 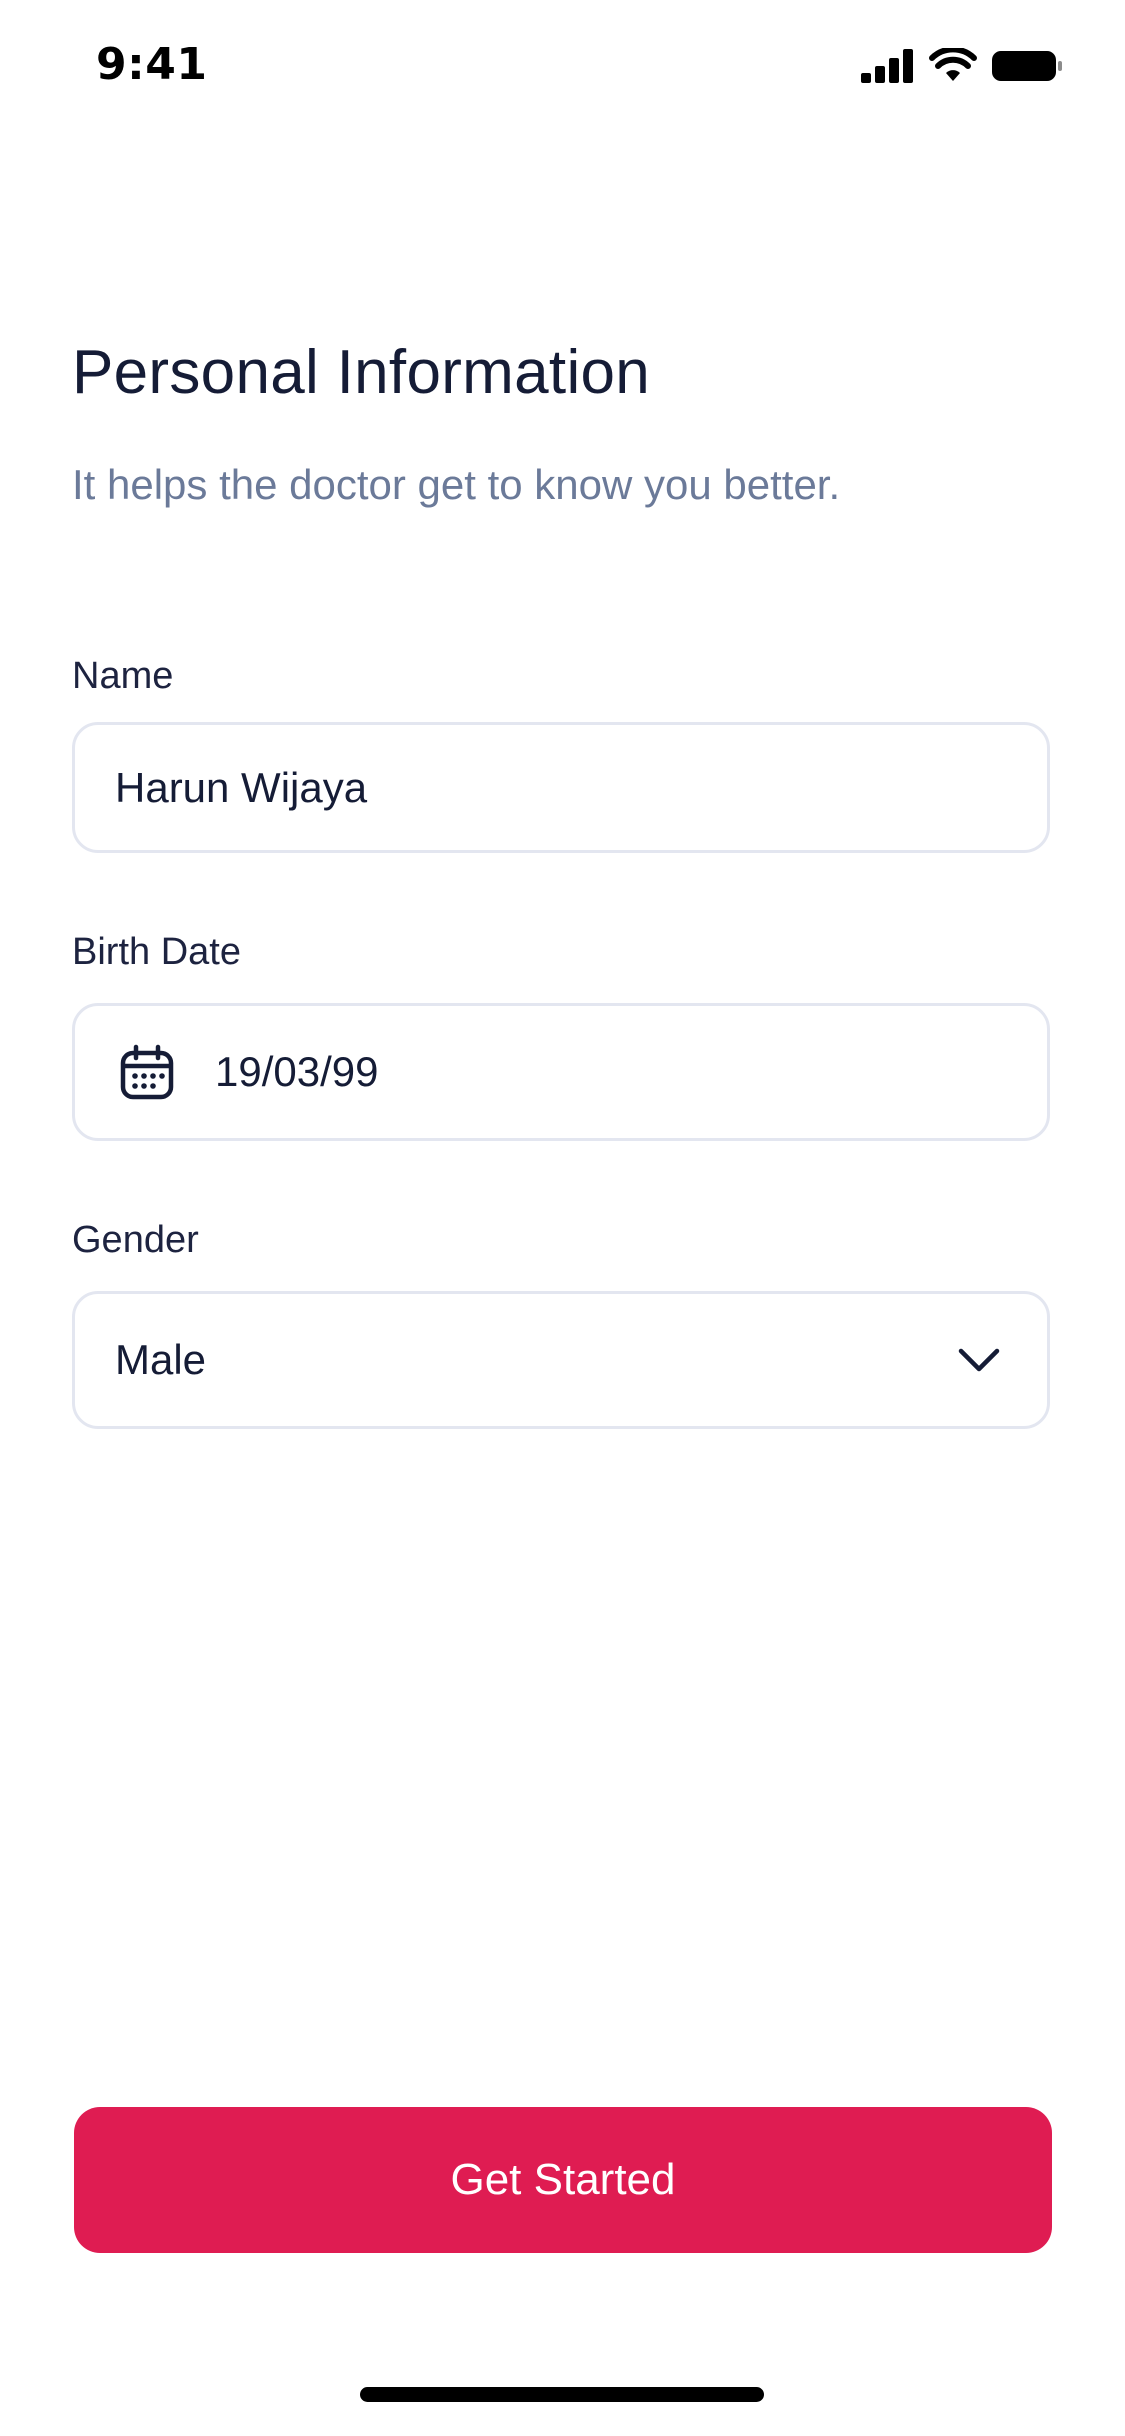 I want to click on status-icons, so click(x=962, y=66).